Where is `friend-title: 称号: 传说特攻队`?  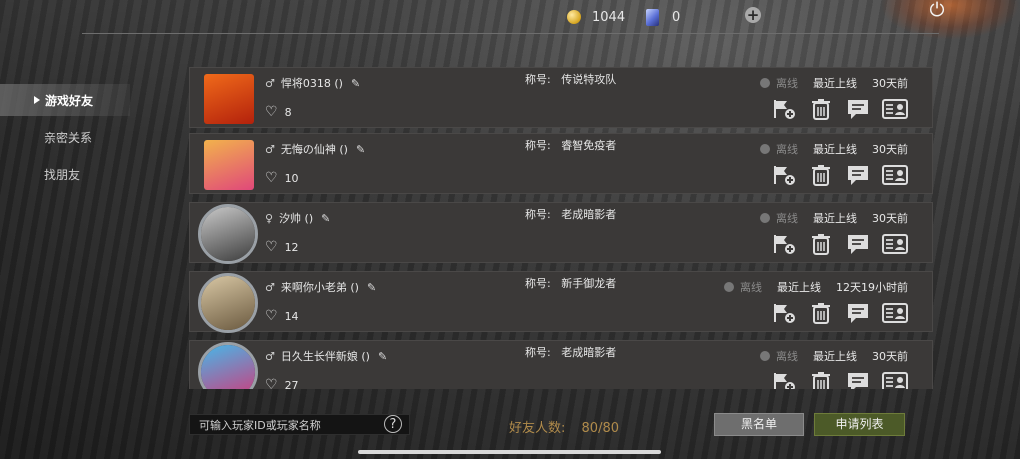
friend-title: 称号: 传说特攻队 is located at coordinates (570, 79).